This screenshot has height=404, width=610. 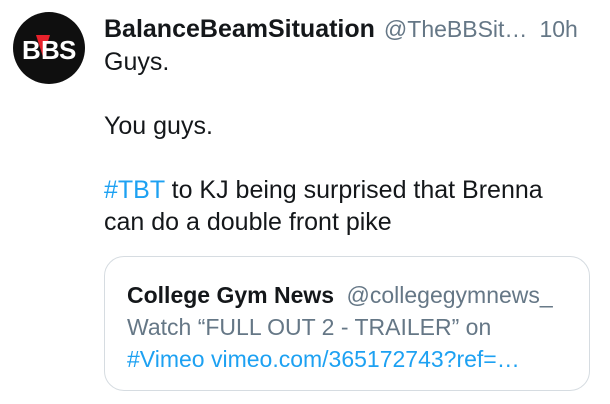 I want to click on tweet-line: You guys., so click(x=158, y=126).